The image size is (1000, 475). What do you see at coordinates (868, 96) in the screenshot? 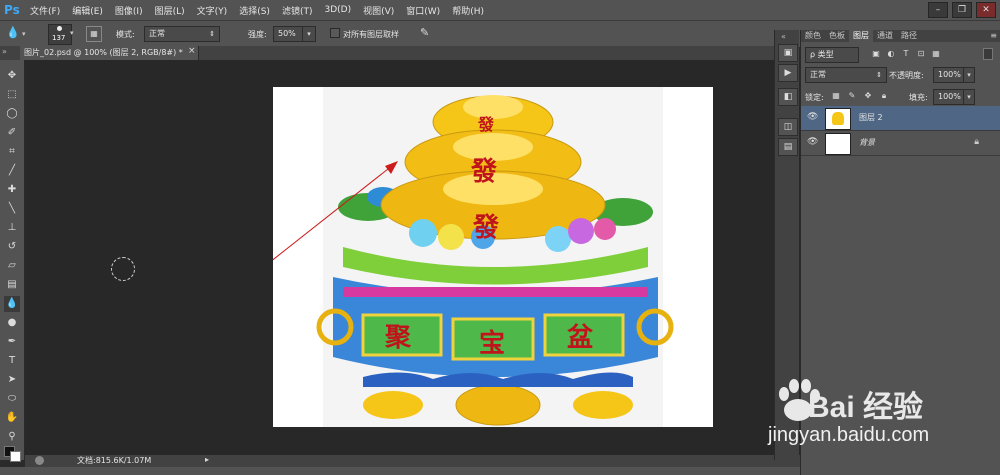
I see `lock-position-icon: ✥` at bounding box center [868, 96].